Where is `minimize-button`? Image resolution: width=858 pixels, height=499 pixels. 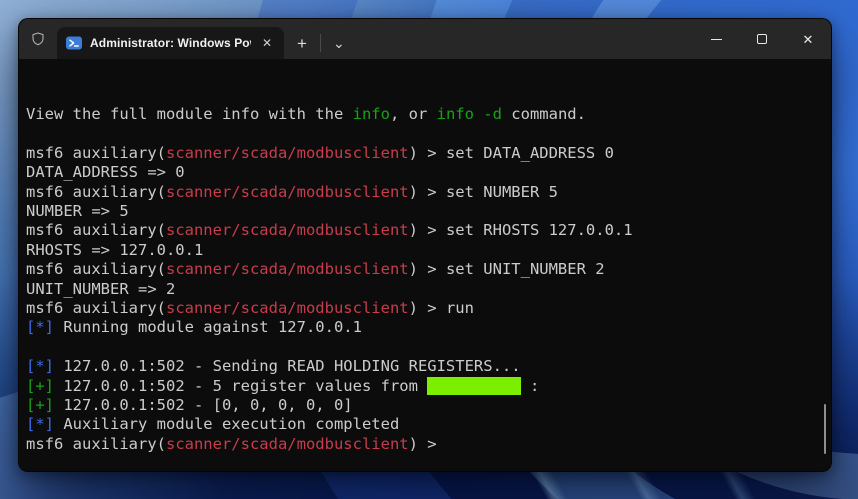
minimize-button is located at coordinates (716, 39).